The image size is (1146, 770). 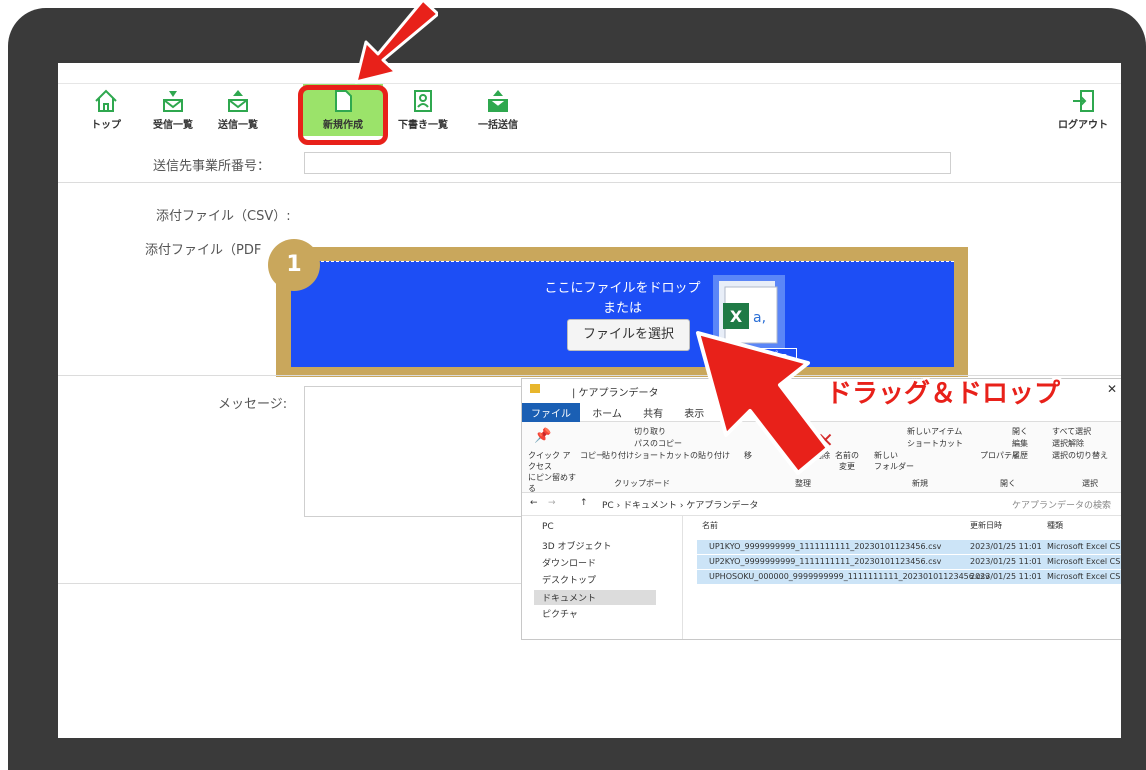 What do you see at coordinates (223, 216) in the screenshot?
I see `attach-csv-label: 添付ファイル（CSV）:` at bounding box center [223, 216].